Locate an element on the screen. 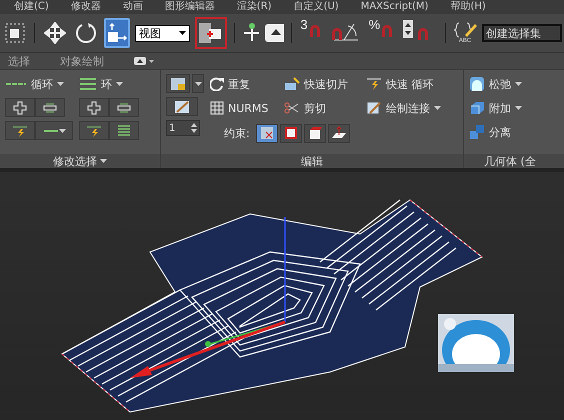 This screenshot has height=420, width=564. ribbon-command: 循环 is located at coordinates (39, 84).